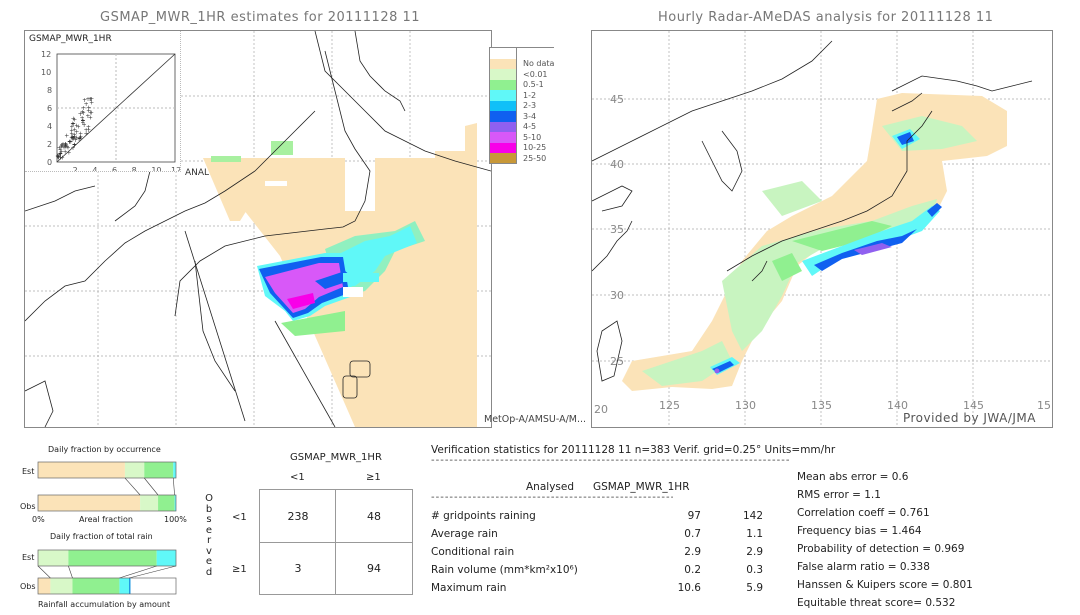 The image size is (1080, 615). Describe the element at coordinates (601, 591) in the screenshot. I see `stats-row: Maximum rain 10.6 5.9` at that location.